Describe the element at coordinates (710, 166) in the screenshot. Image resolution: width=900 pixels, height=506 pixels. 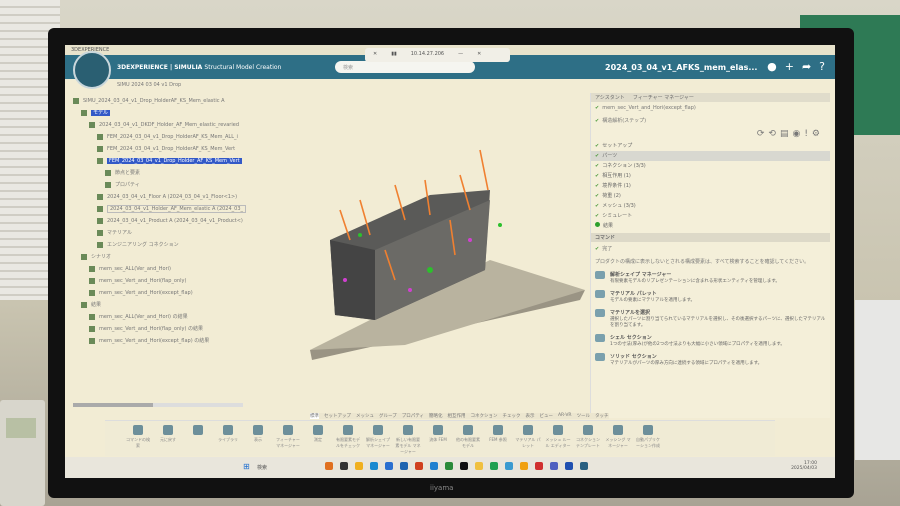
I see `step-item: ✔ コネクション (3/3)` at that location.